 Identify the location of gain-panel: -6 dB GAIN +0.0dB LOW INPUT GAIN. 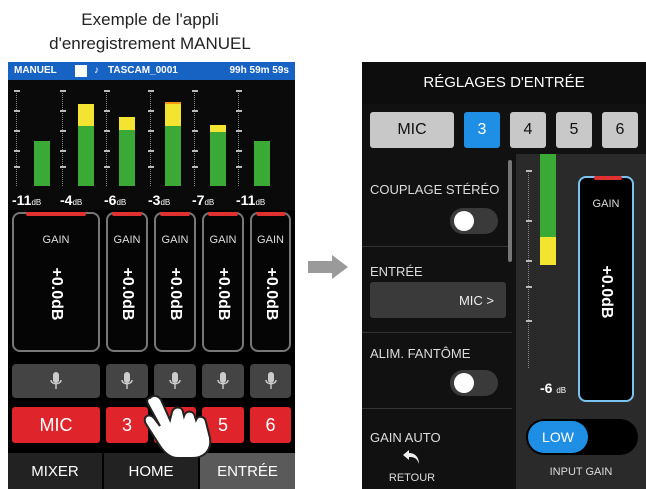
(581, 321).